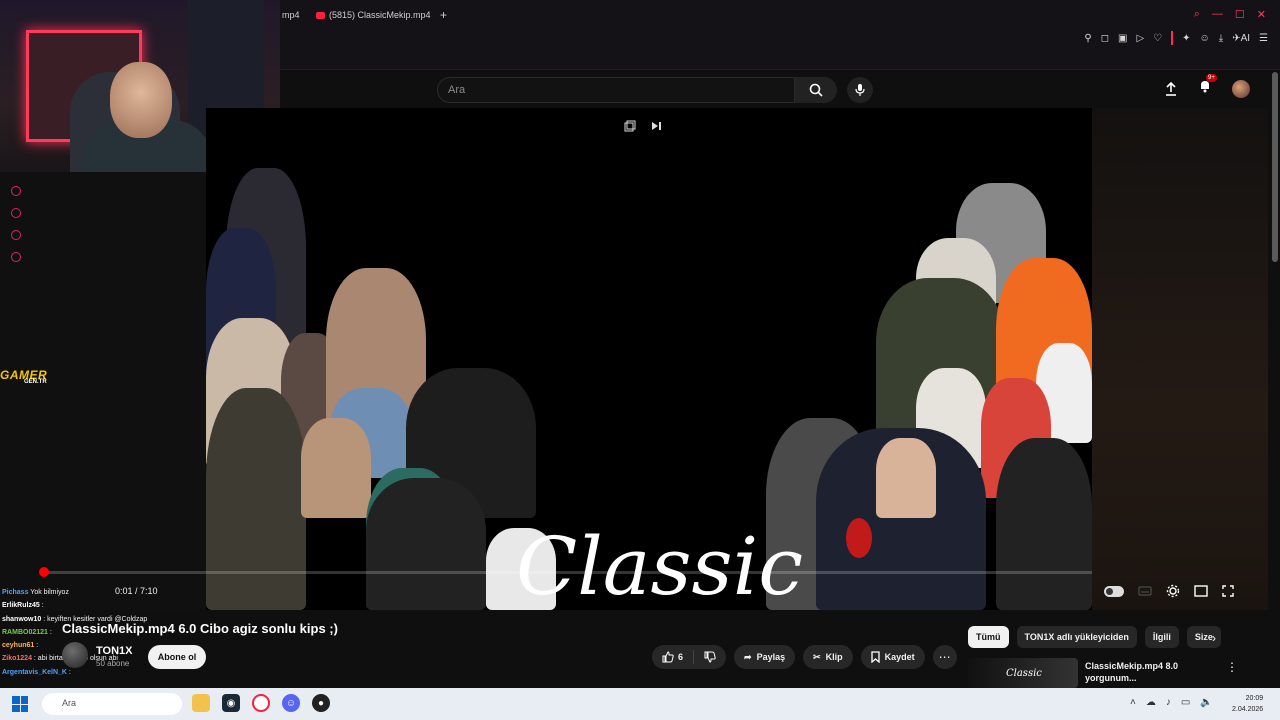 Image resolution: width=1280 pixels, height=720 pixels. What do you see at coordinates (22, 619) in the screenshot?
I see `chat-username: shanwow10` at bounding box center [22, 619].